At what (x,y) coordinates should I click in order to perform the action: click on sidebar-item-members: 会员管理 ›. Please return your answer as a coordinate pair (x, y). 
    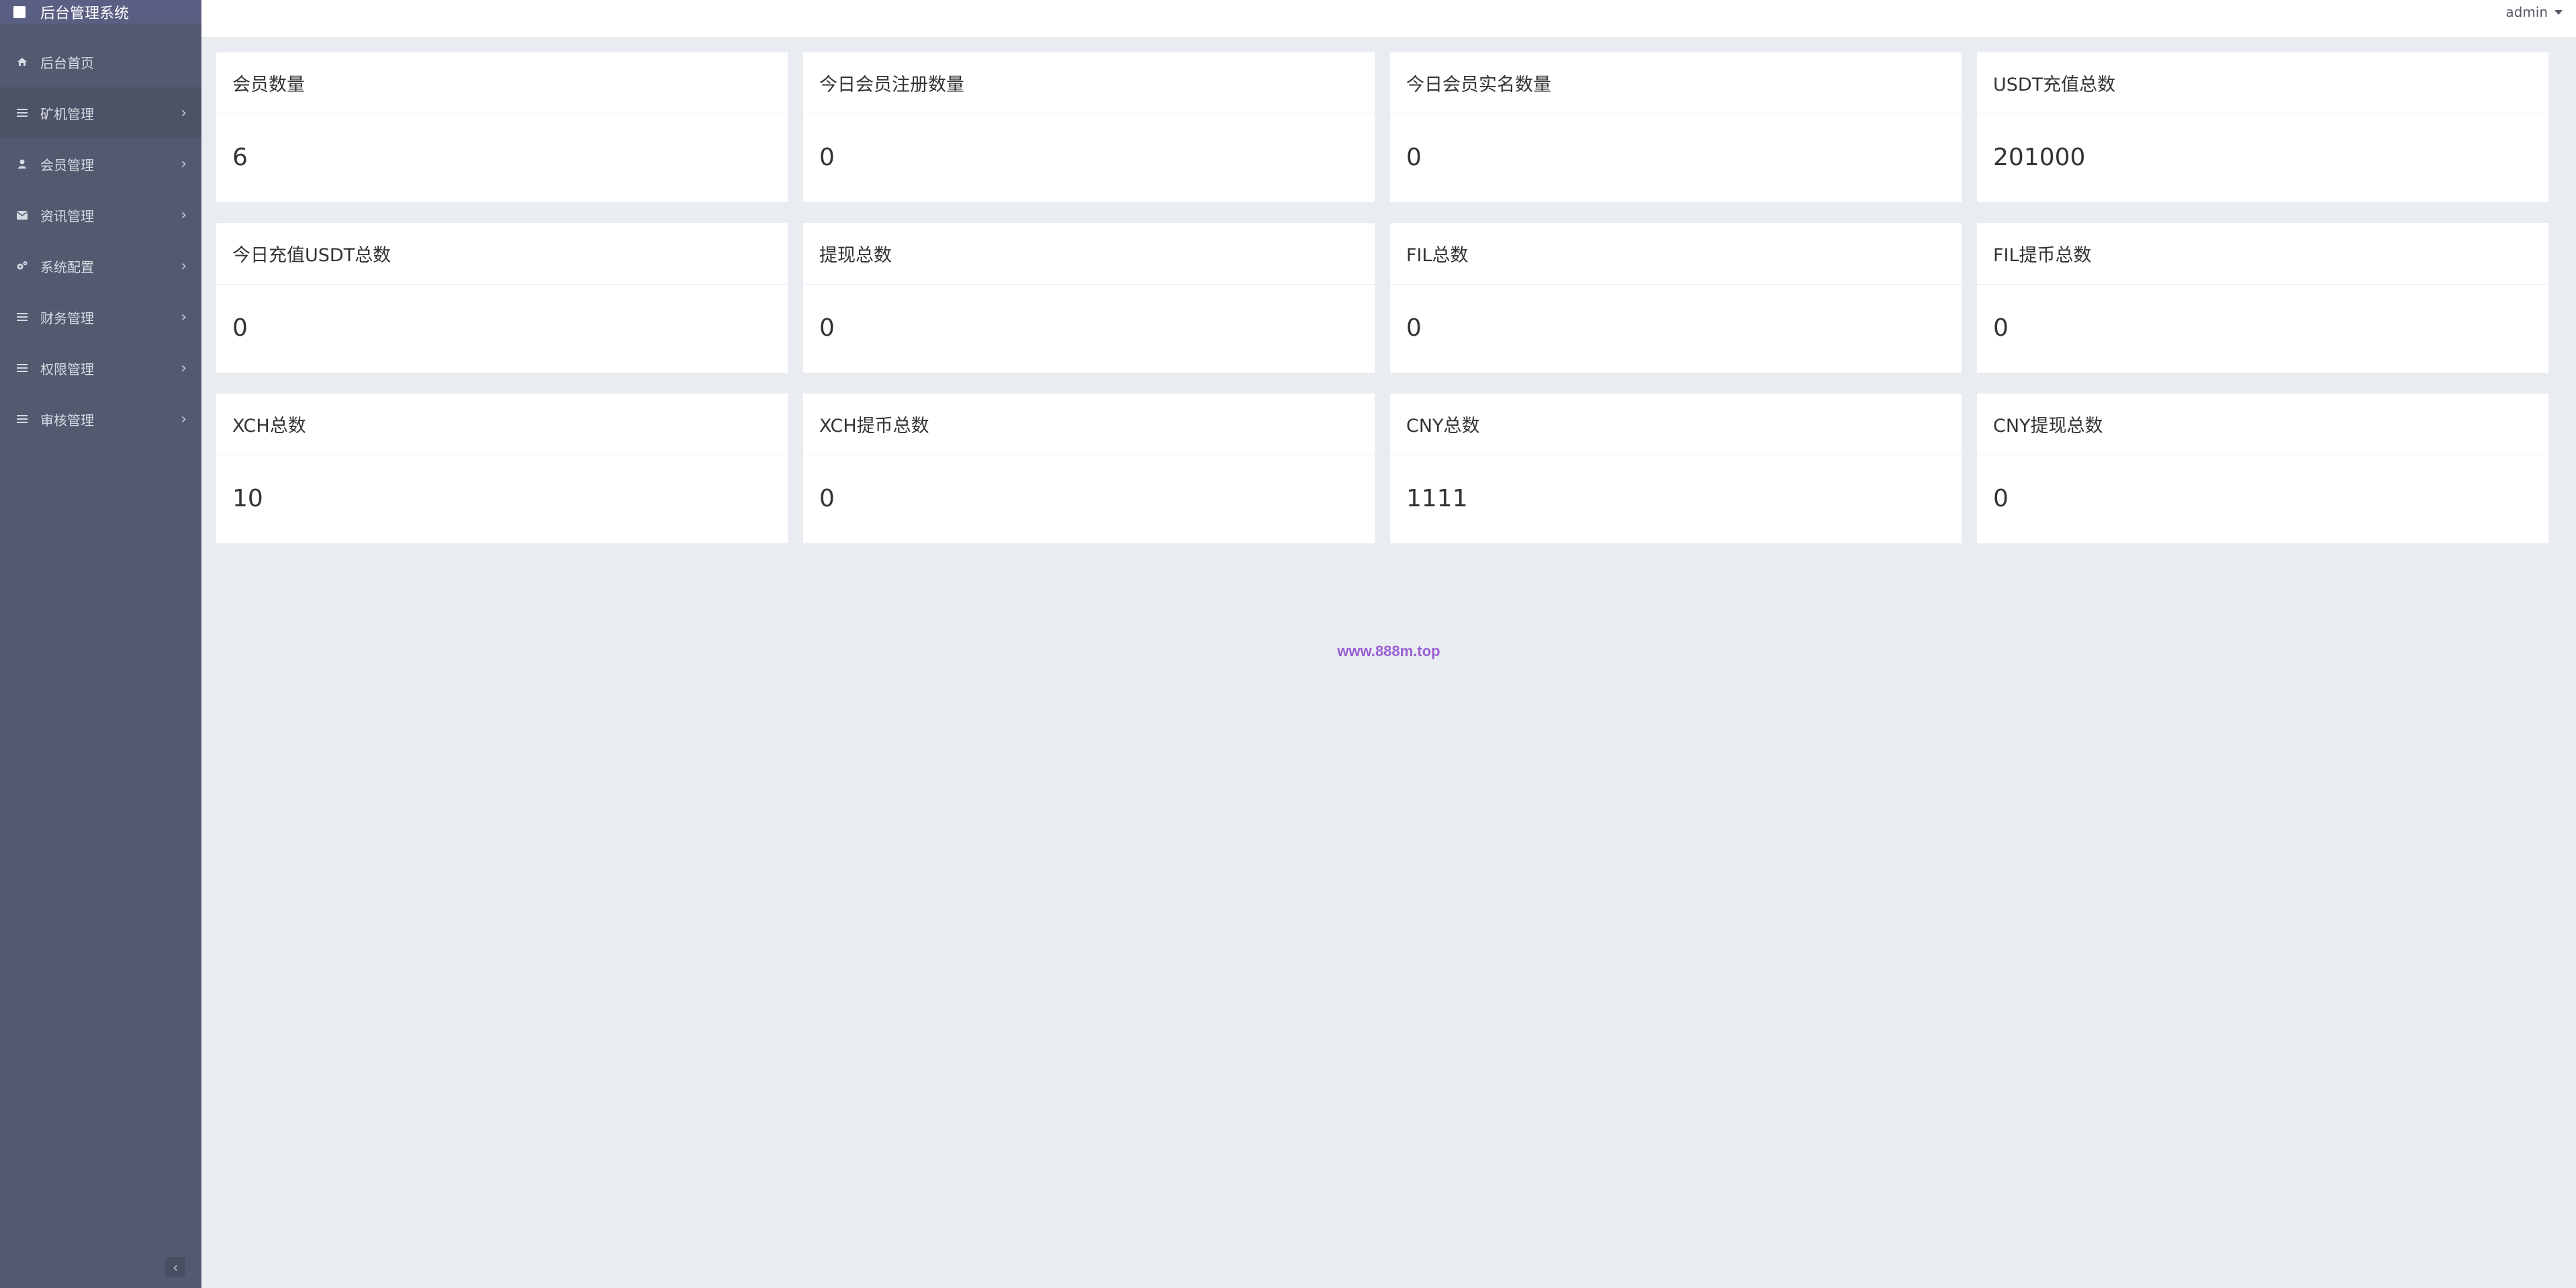
    Looking at the image, I should click on (100, 163).